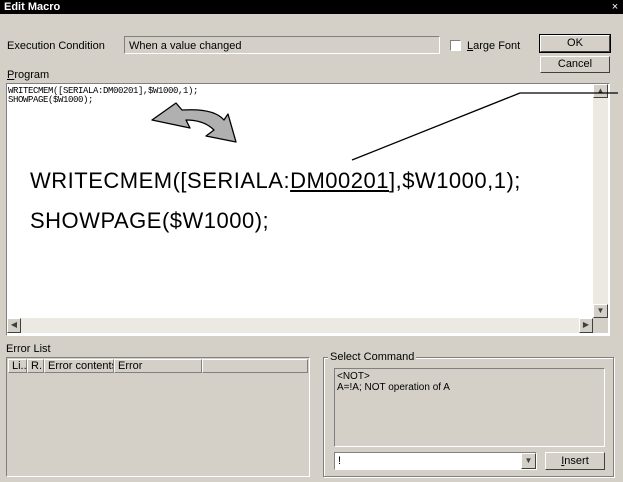 This screenshot has width=623, height=482. Describe the element at coordinates (435, 461) in the screenshot. I see `command-select: ! ▼` at that location.